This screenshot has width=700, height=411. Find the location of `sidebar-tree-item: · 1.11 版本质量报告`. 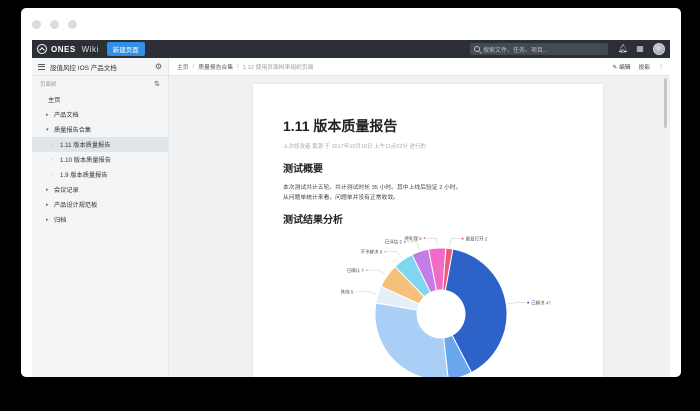

sidebar-tree-item: · 1.11 版本质量报告 is located at coordinates (100, 144).